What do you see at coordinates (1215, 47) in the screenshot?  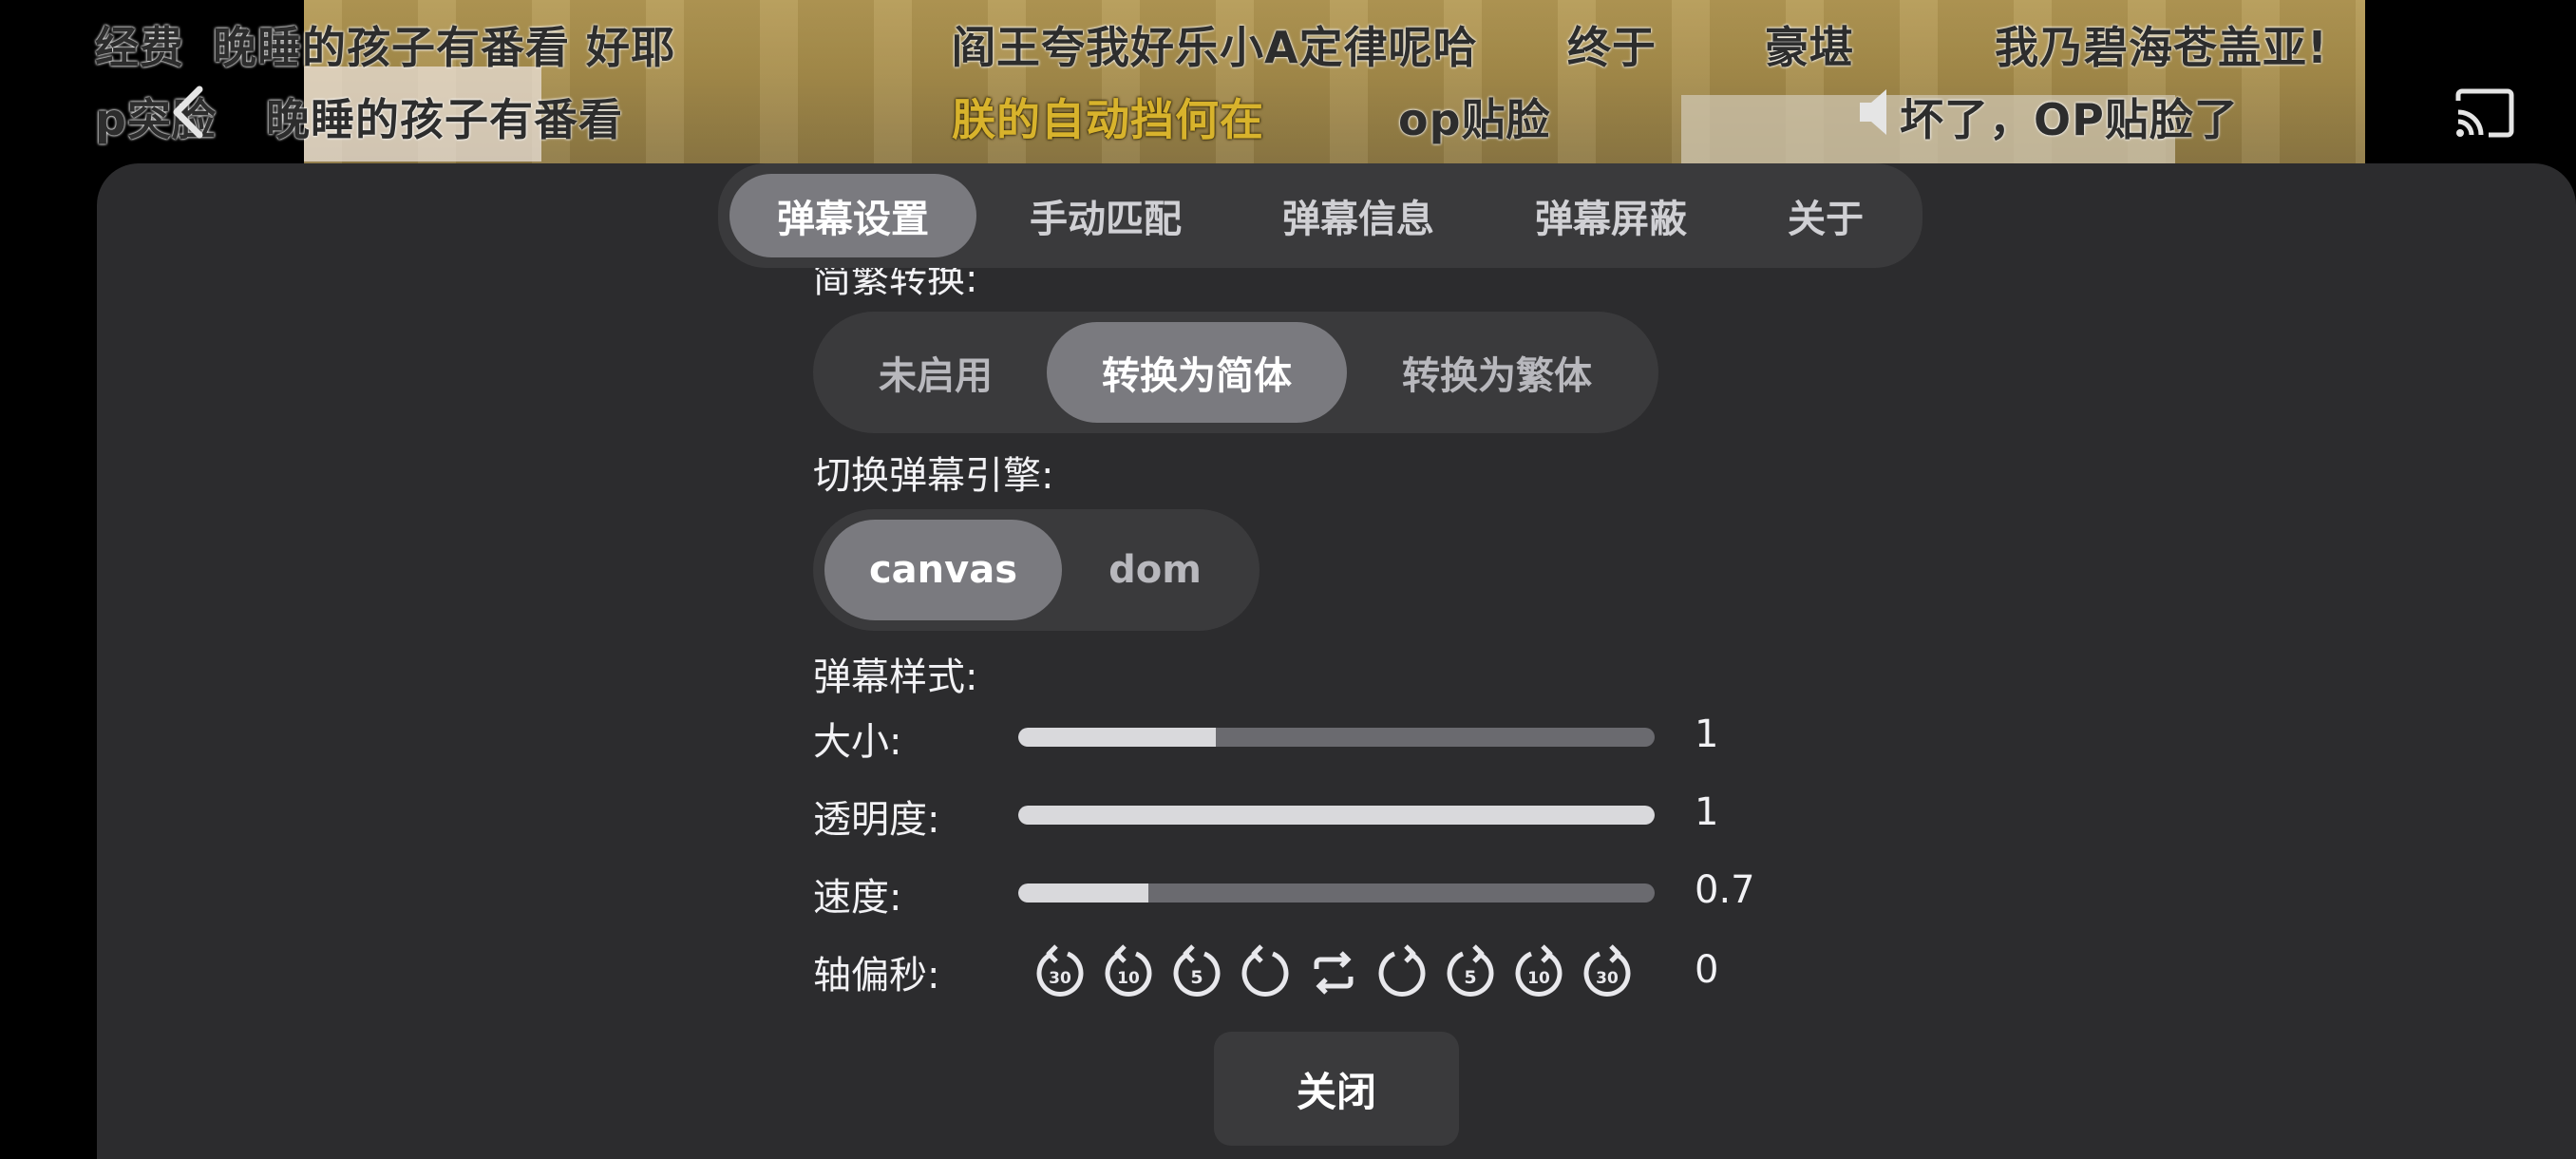 I see `danmaku-comment: 阎王夸我好乐小A定律呢哈` at bounding box center [1215, 47].